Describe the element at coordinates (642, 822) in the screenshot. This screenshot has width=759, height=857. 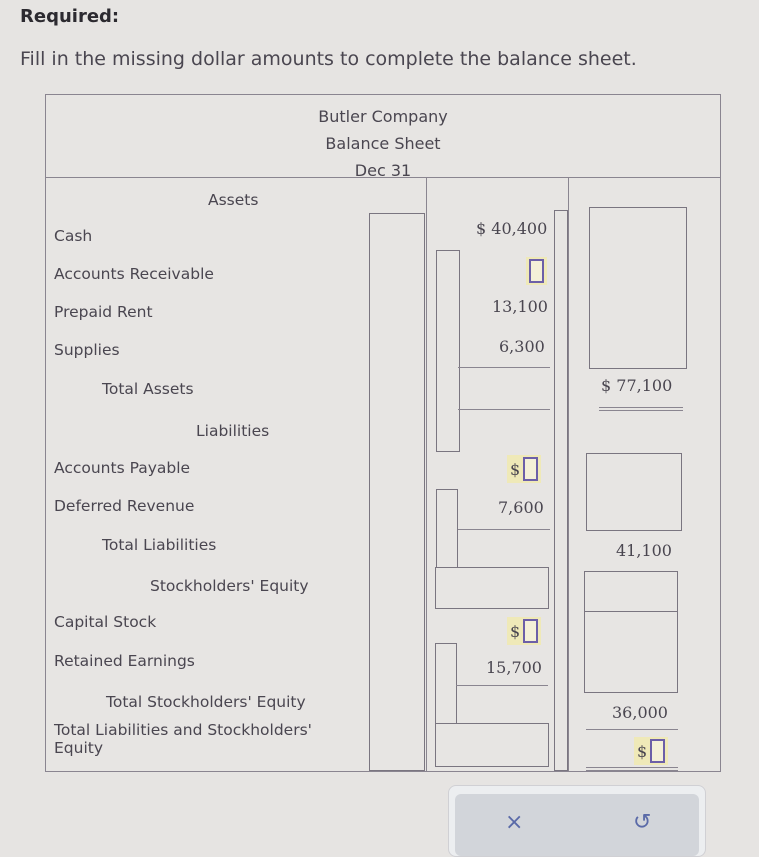
I see `reset-icon: ↺` at that location.